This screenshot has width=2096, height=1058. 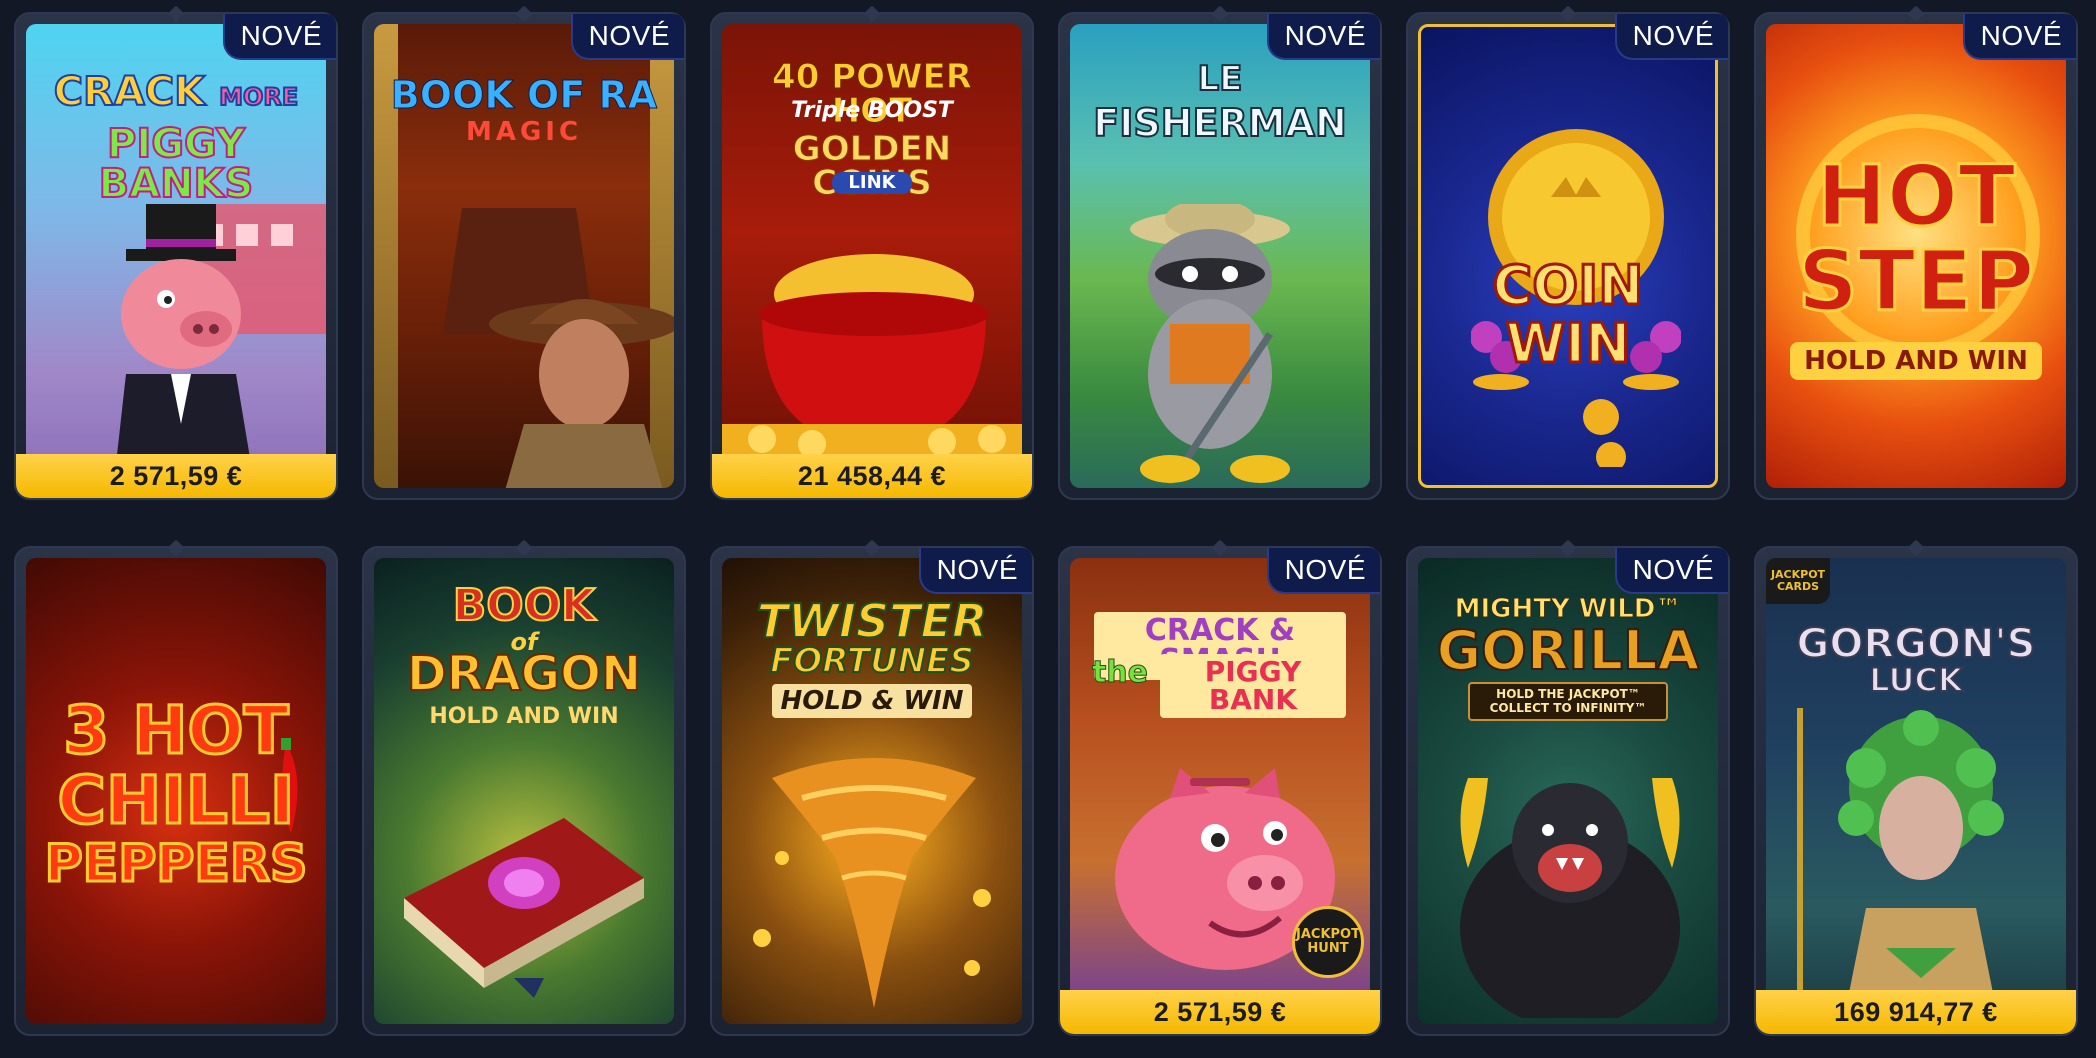 I want to click on raccoon-mascot-icon, so click(x=1210, y=344).